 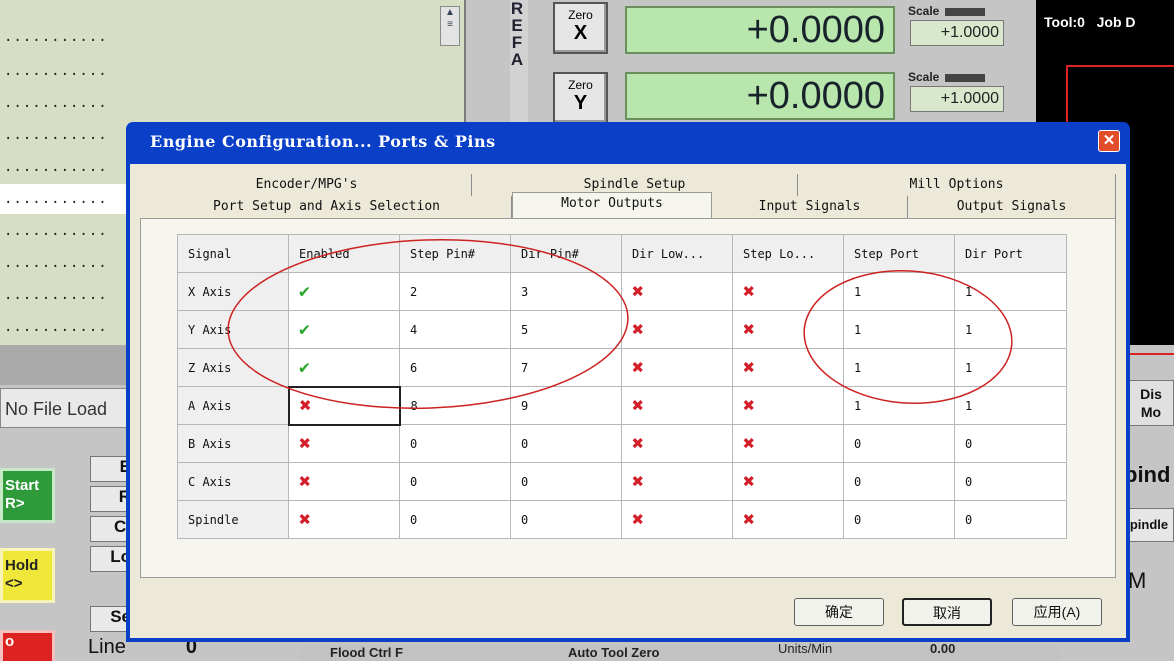 What do you see at coordinates (1149, 525) in the screenshot?
I see `spindle-button: pindle` at bounding box center [1149, 525].